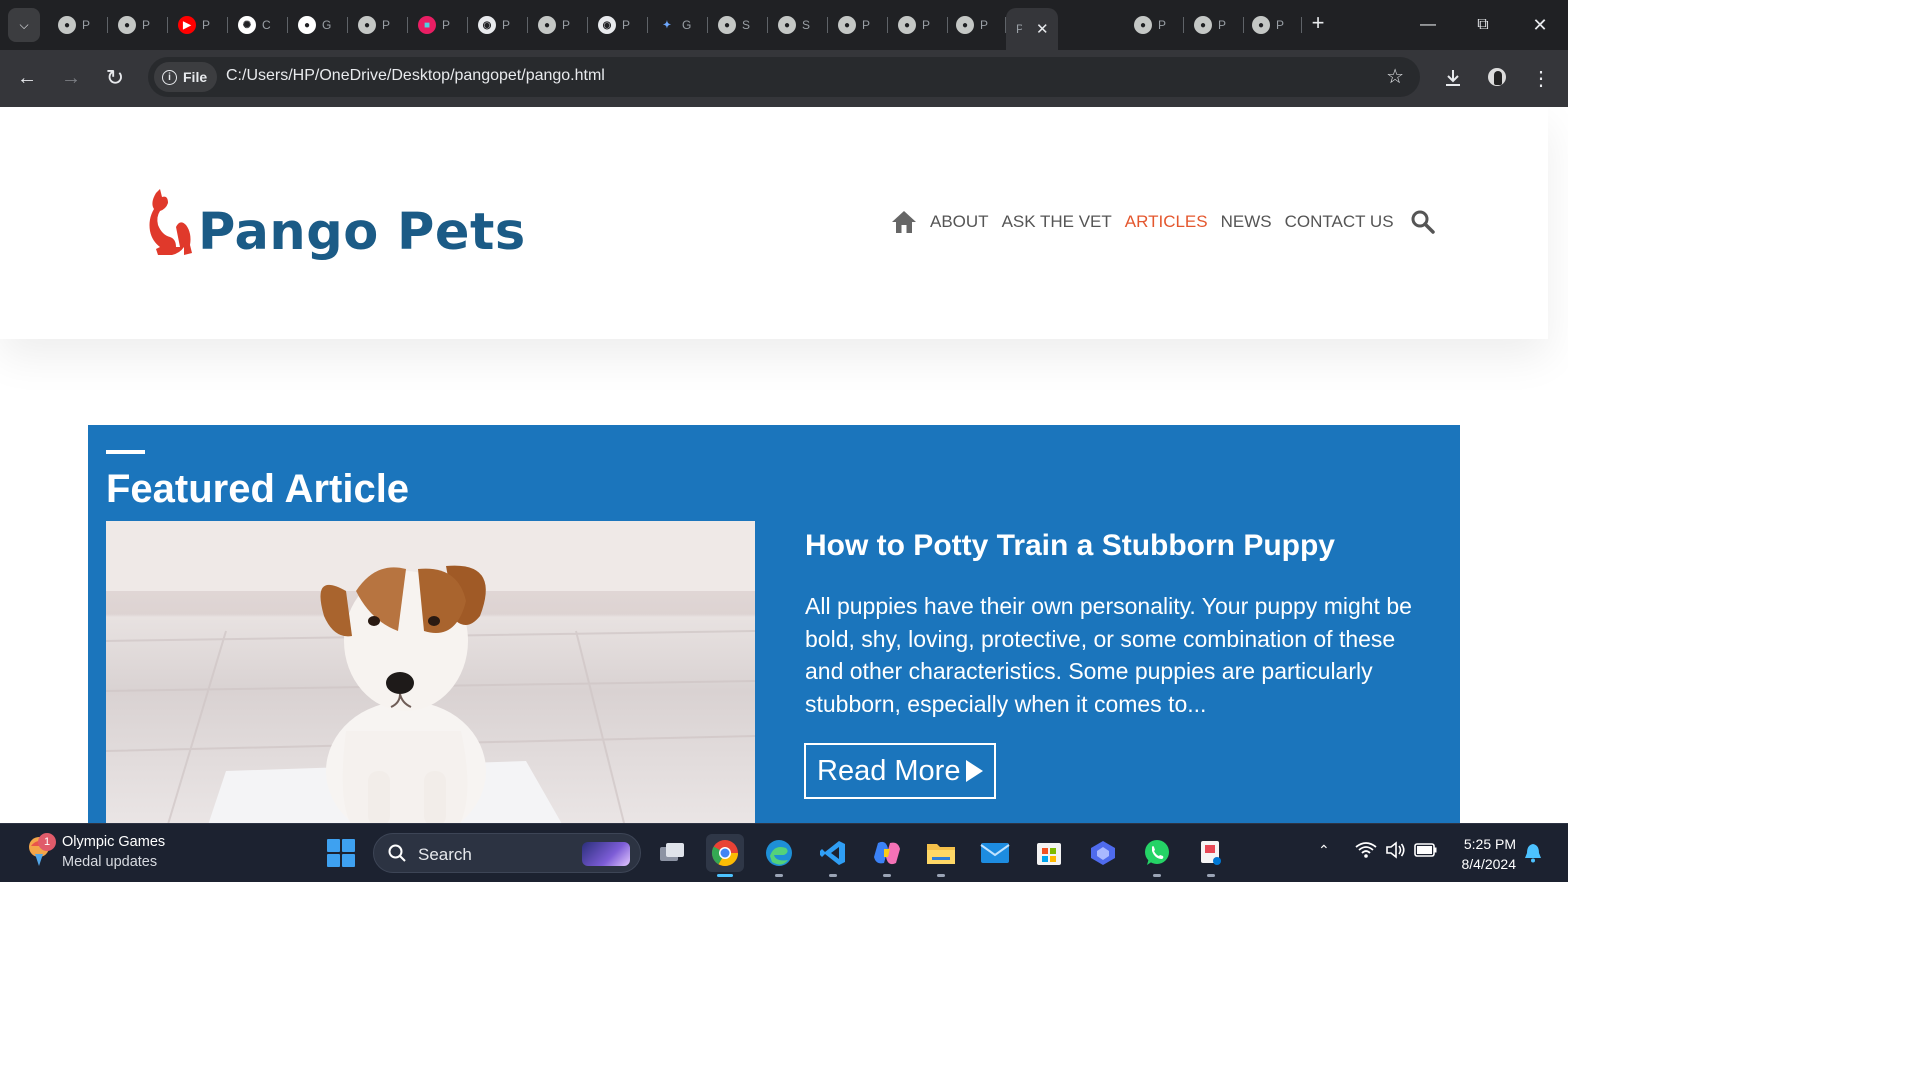 The image size is (1920, 1080). I want to click on task-view-icon, so click(672, 853).